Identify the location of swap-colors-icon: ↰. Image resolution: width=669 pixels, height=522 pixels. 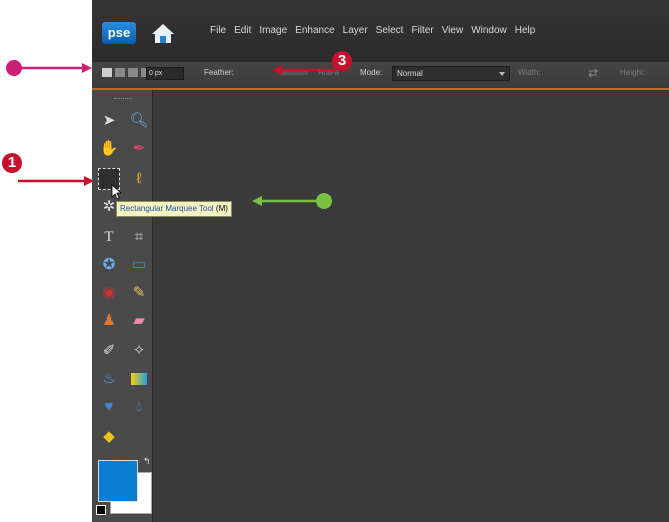
(147, 461).